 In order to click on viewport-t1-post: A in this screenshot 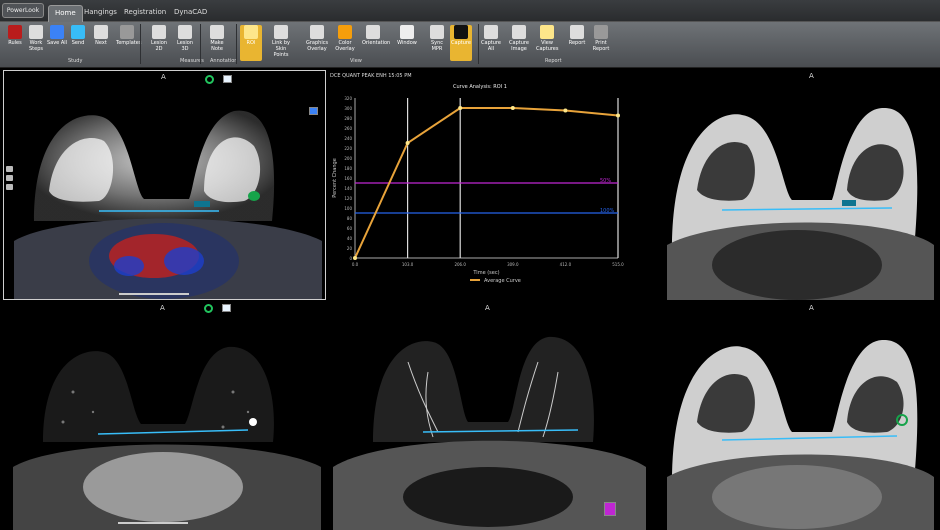, I will do `click(796, 416)`.